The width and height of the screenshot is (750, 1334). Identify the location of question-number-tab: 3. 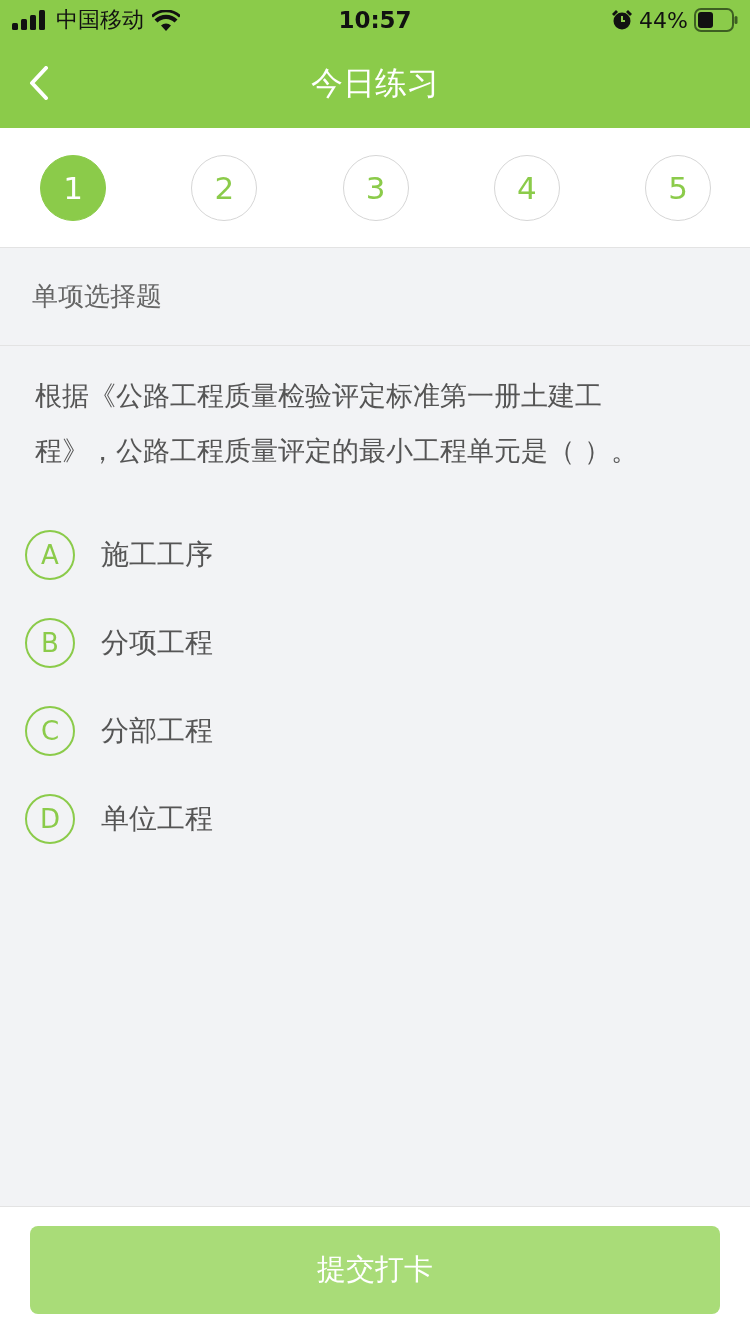
(375, 187).